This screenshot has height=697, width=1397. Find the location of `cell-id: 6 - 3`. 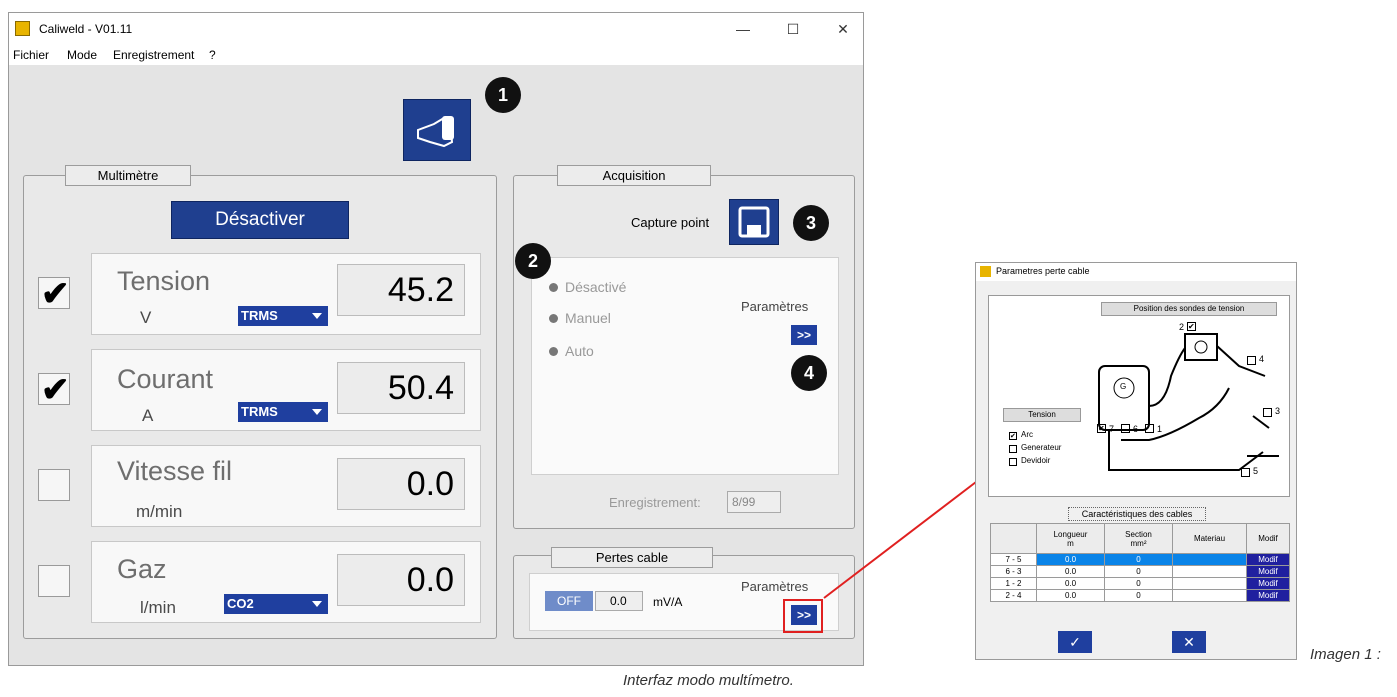

cell-id: 6 - 3 is located at coordinates (1013, 571).